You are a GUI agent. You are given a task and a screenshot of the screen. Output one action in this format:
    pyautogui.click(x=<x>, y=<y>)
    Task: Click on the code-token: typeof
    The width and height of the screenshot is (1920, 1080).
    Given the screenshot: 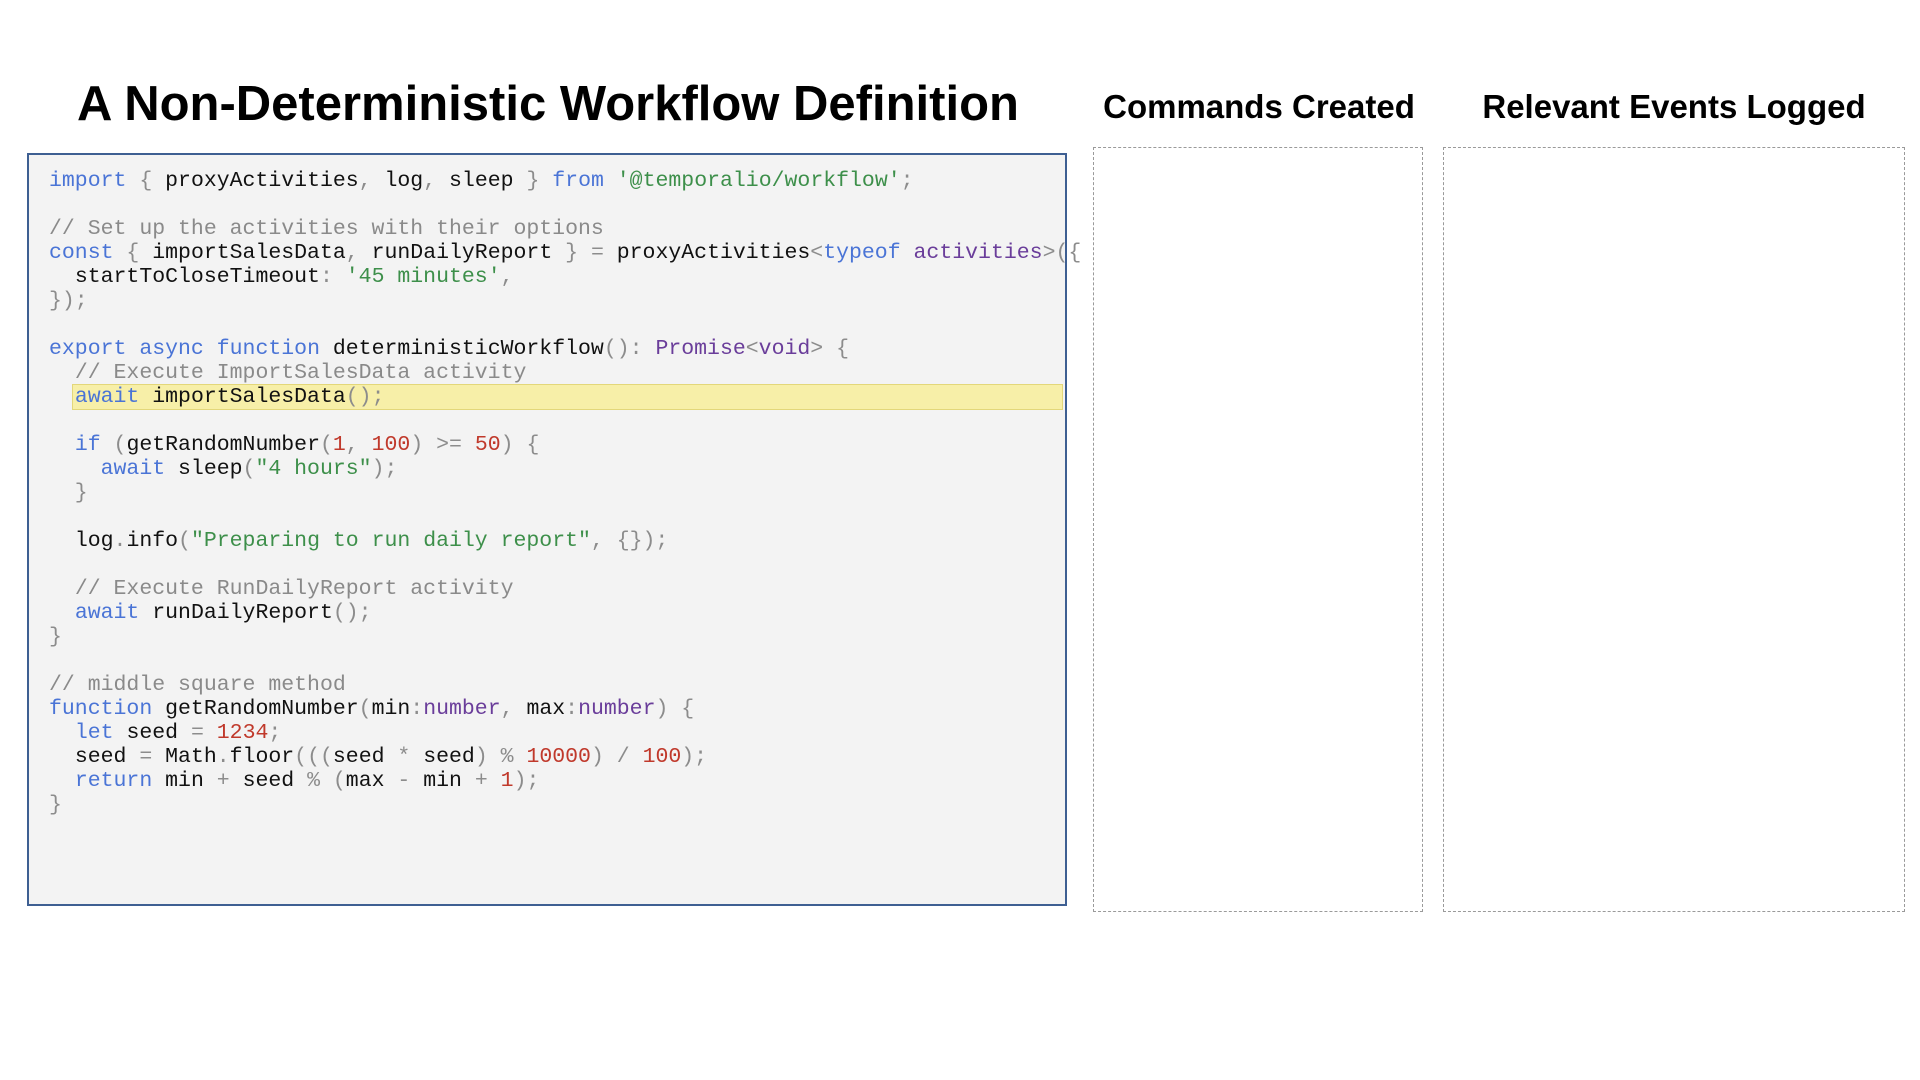 What is the action you would take?
    pyautogui.click(x=862, y=253)
    